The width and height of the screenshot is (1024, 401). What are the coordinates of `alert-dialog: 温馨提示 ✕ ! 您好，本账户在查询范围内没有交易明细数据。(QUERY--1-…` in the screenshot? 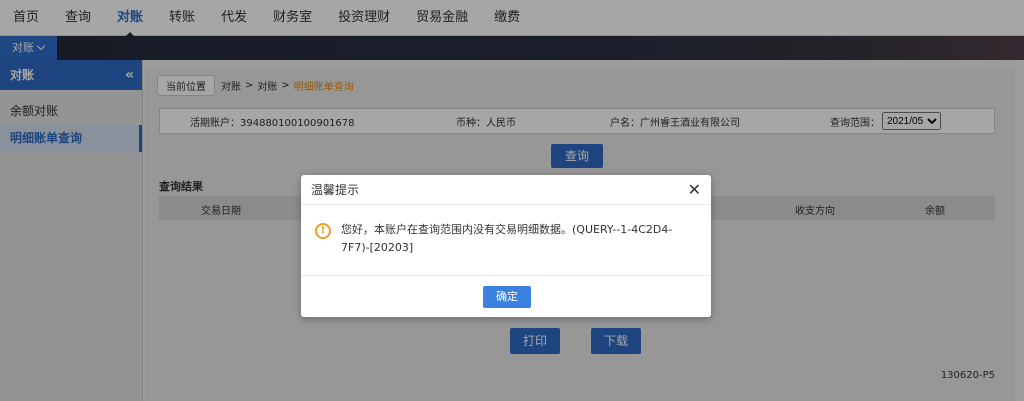 It's located at (506, 246).